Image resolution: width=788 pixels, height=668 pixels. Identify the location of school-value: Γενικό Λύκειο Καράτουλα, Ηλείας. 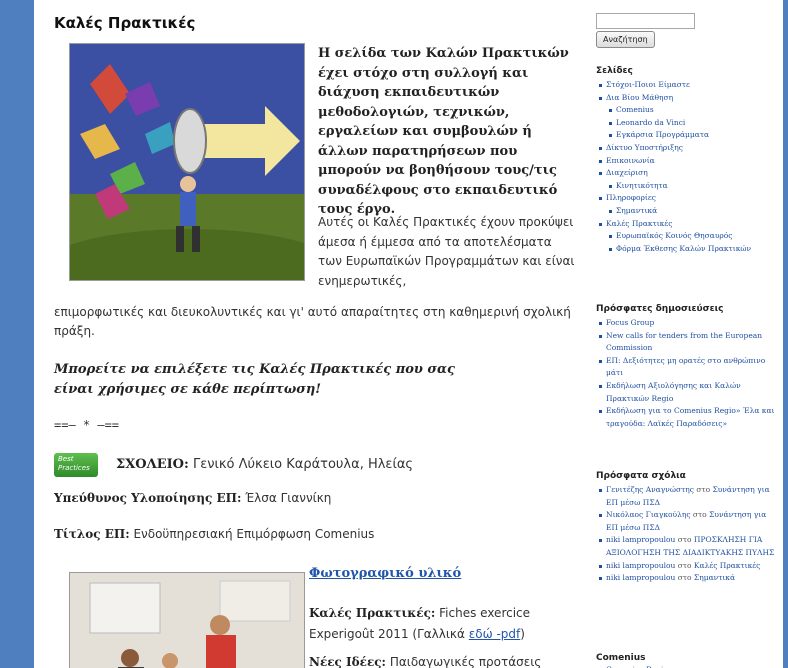
(303, 464).